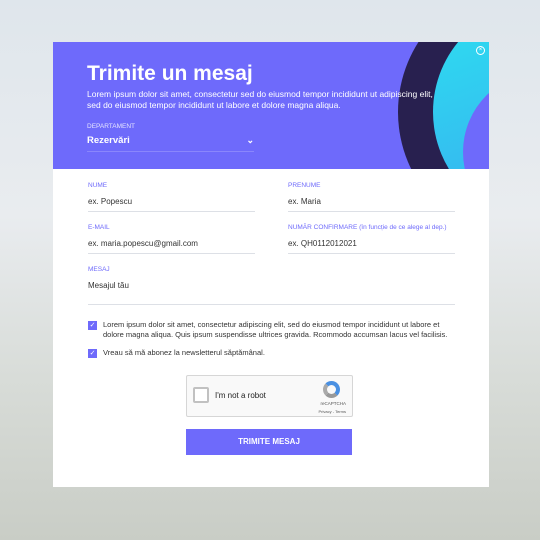 The width and height of the screenshot is (540, 540). I want to click on submit-button: TRIMITE MESAJ, so click(269, 442).